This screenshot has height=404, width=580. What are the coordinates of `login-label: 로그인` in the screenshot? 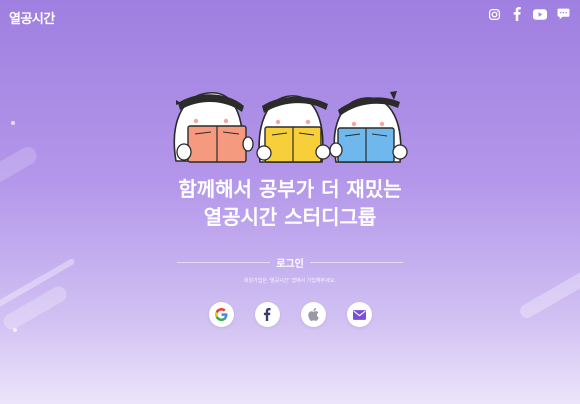 It's located at (290, 264).